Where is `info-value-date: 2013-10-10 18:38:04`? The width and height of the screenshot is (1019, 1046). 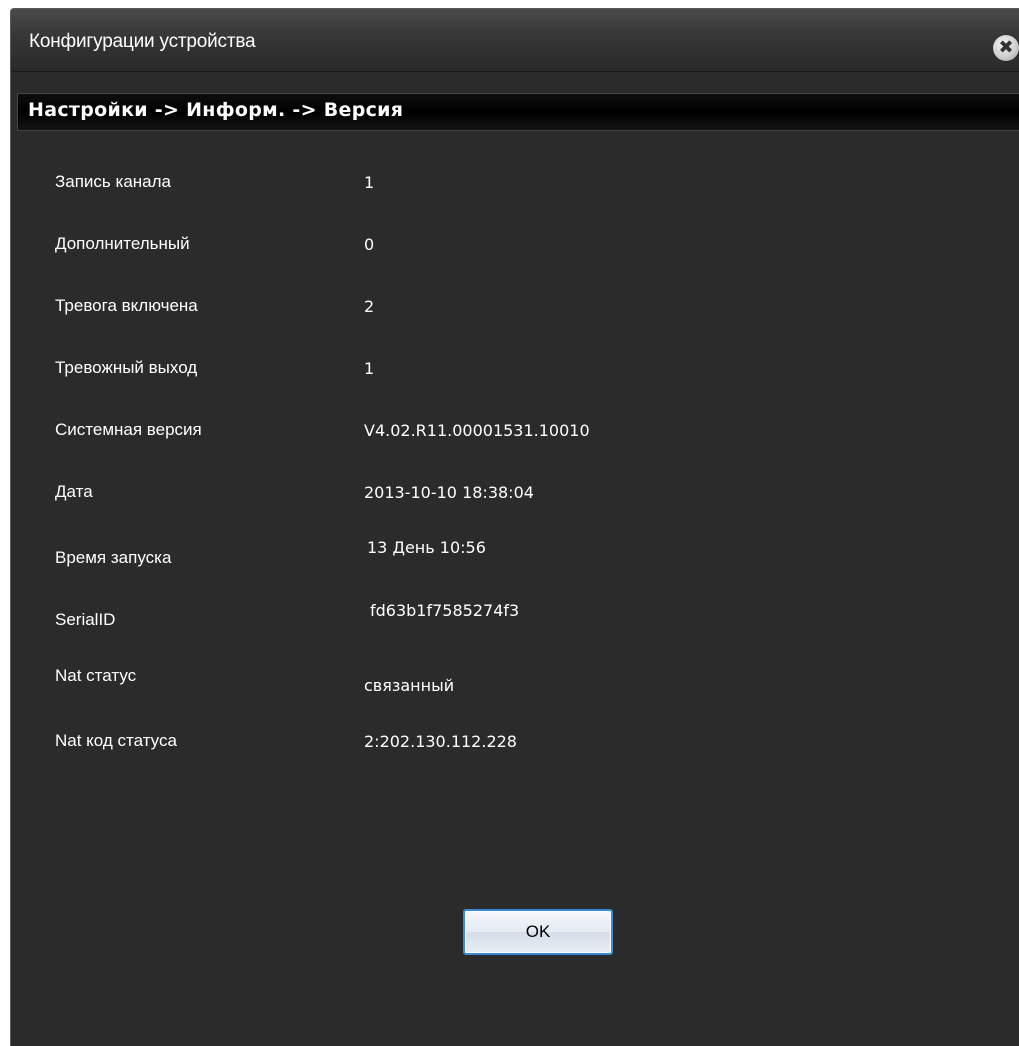 info-value-date: 2013-10-10 18:38:04 is located at coordinates (449, 492).